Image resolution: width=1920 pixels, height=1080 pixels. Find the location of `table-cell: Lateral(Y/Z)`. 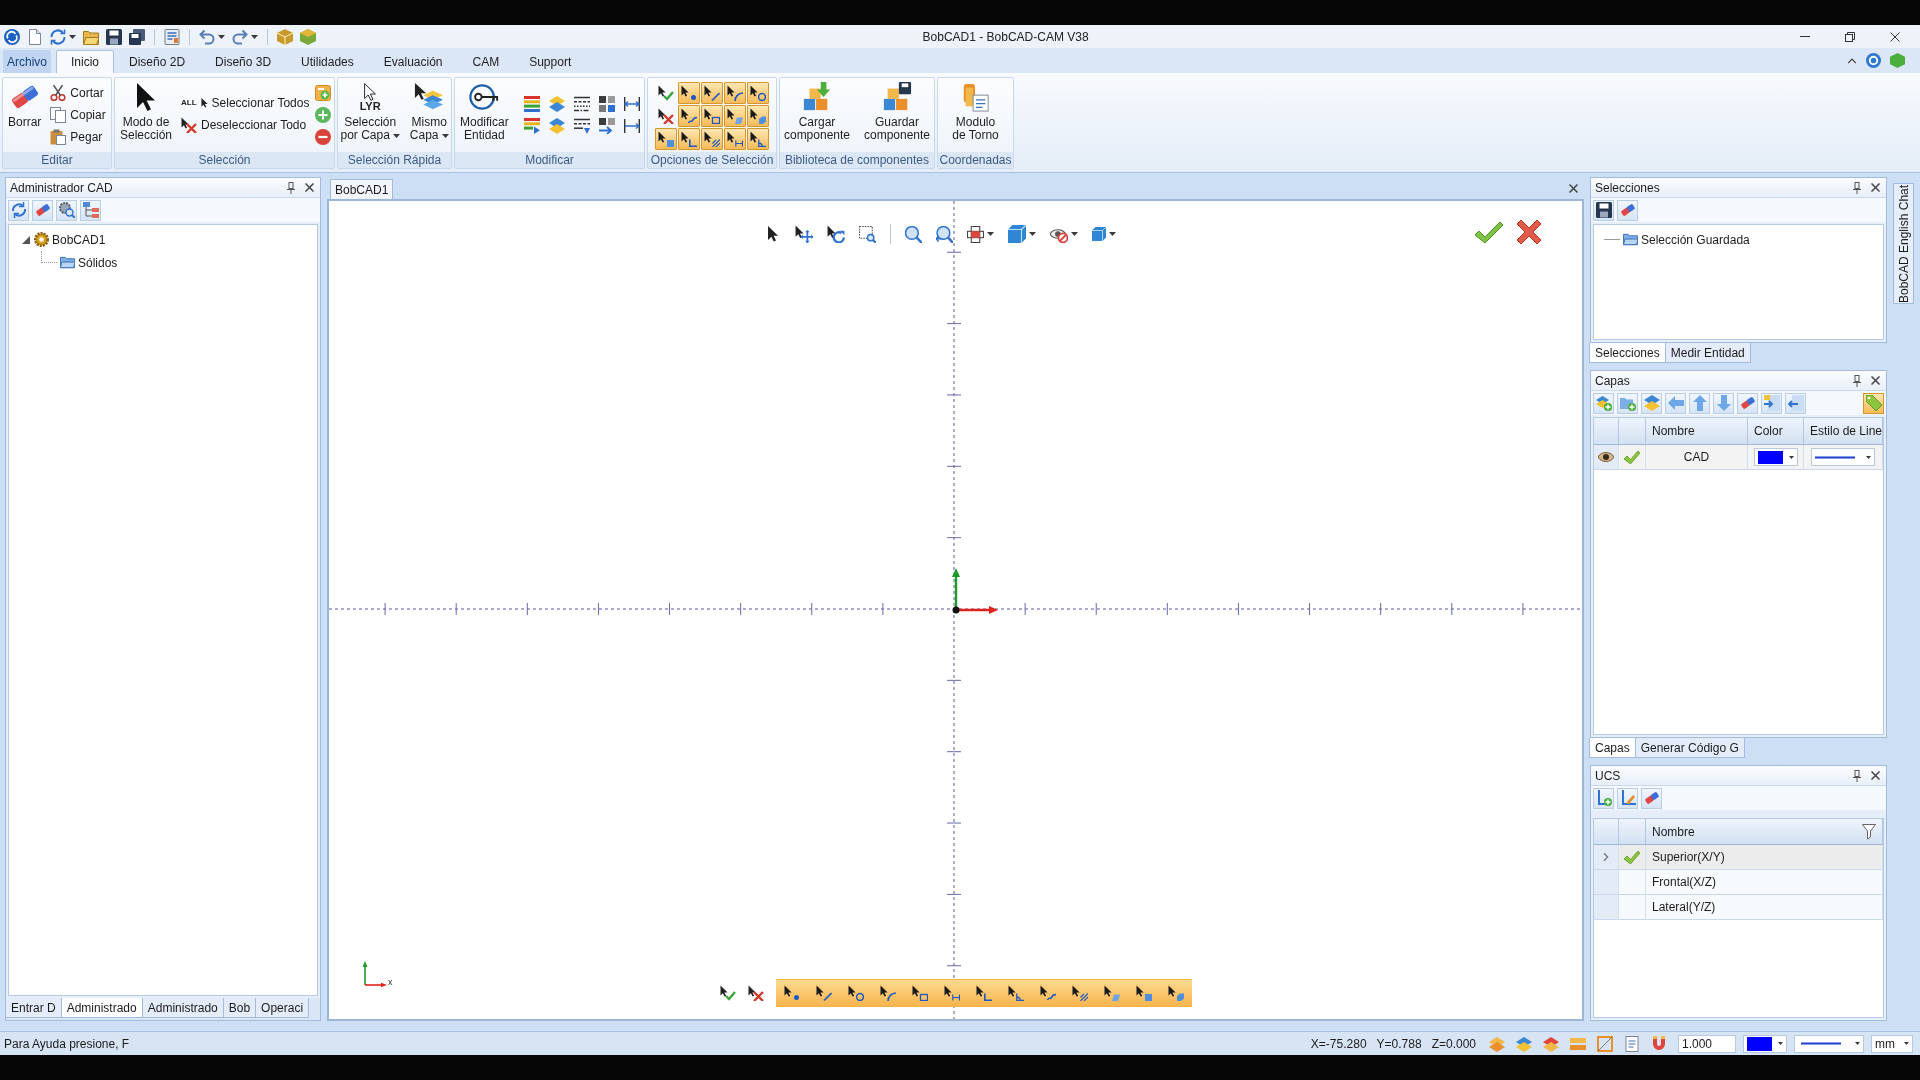

table-cell: Lateral(Y/Z) is located at coordinates (1764, 907).